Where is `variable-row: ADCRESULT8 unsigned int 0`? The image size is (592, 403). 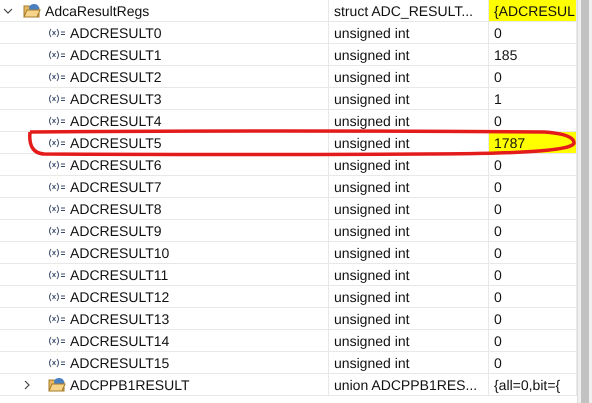 variable-row: ADCRESULT8 unsigned int 0 is located at coordinates (288, 209).